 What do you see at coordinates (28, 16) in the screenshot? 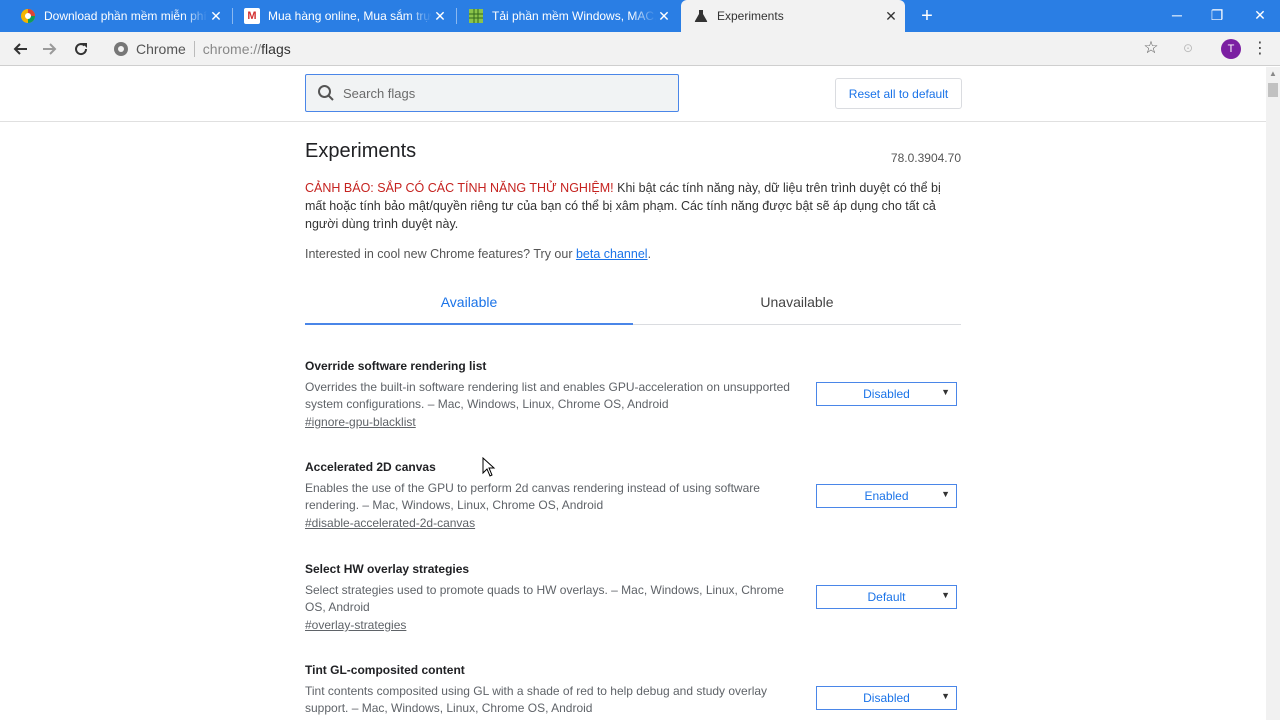
I see `download-site-icon` at bounding box center [28, 16].